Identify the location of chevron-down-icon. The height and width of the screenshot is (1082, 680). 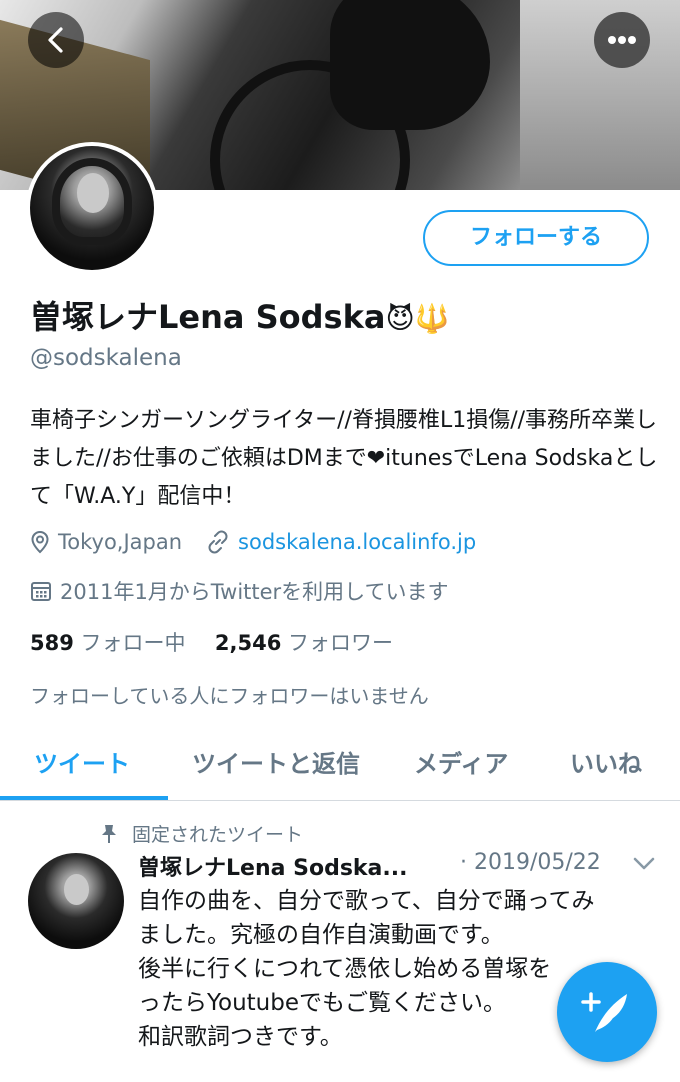
(644, 864).